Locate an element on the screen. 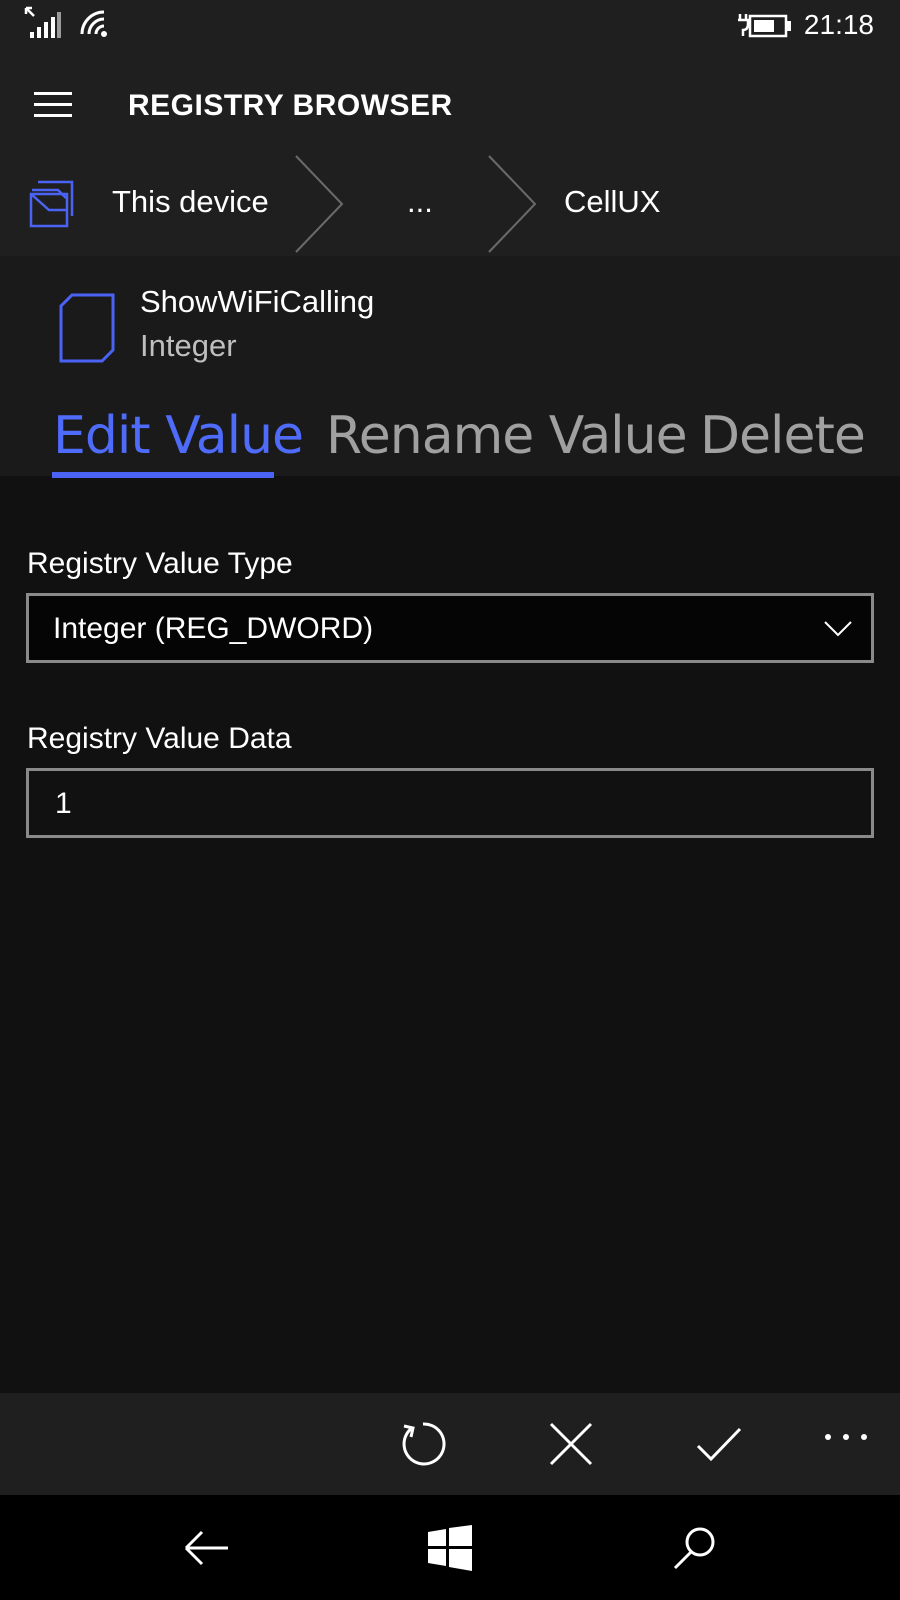 This screenshot has height=1600, width=900. value-name: ShowWiFiCalling is located at coordinates (257, 301).